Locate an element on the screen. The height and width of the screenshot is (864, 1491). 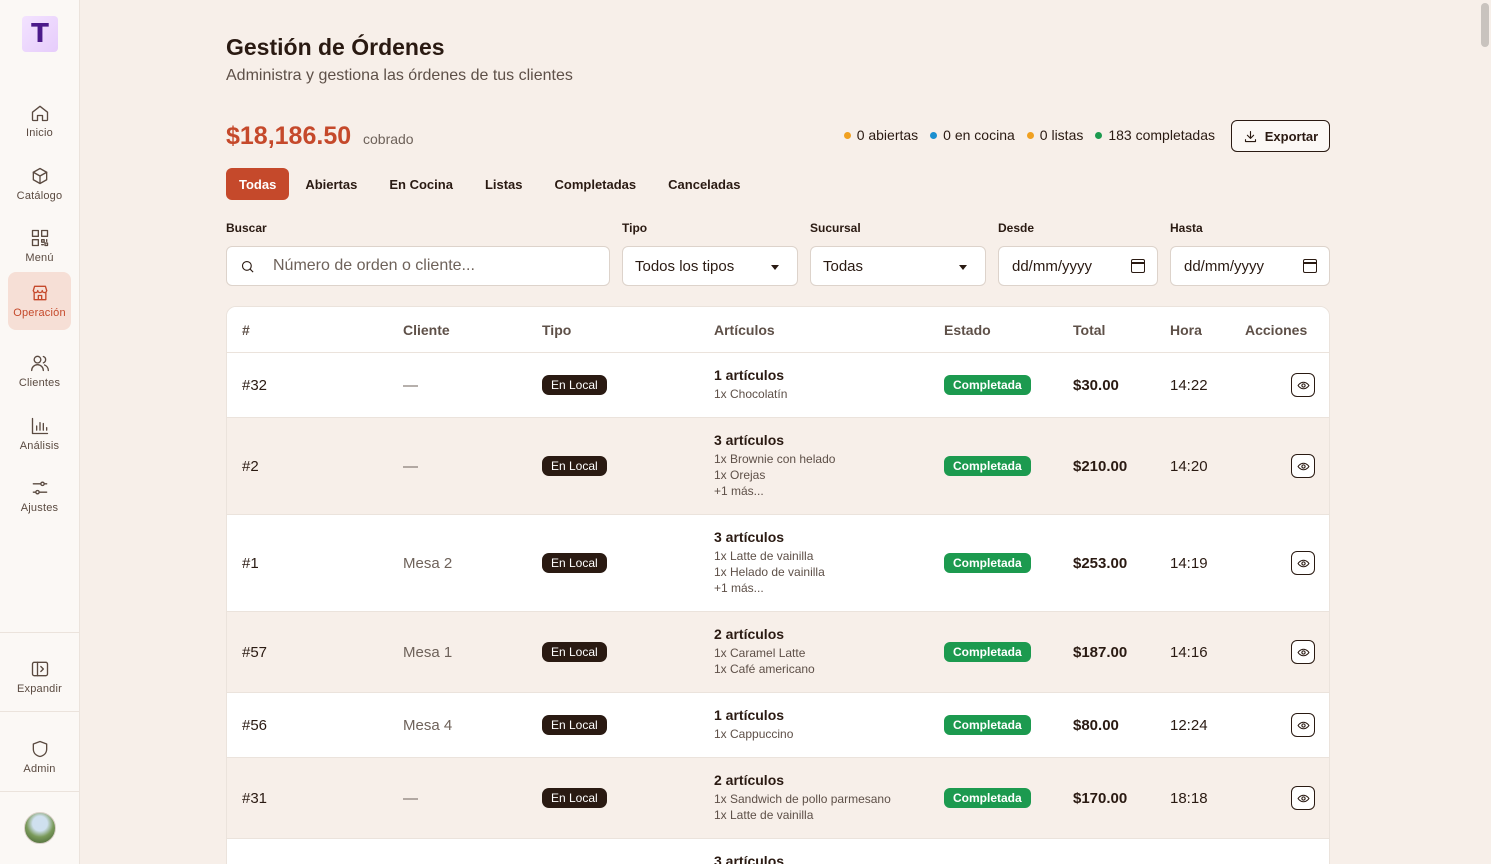
sidebar-item-analisis: Análisis is located at coordinates (39, 434).